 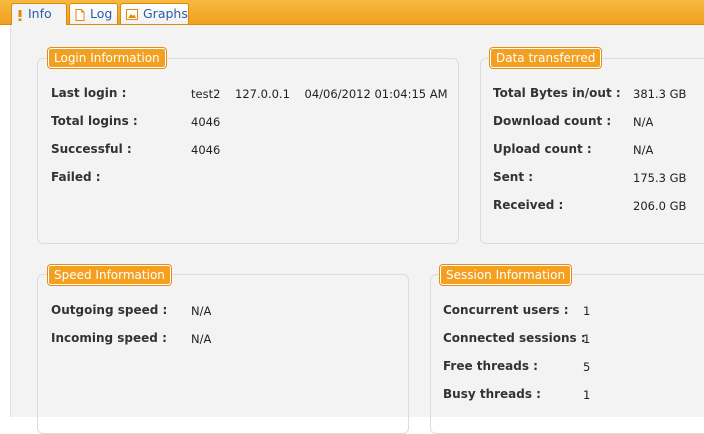 What do you see at coordinates (506, 275) in the screenshot?
I see `session-panel-title: Session Information` at bounding box center [506, 275].